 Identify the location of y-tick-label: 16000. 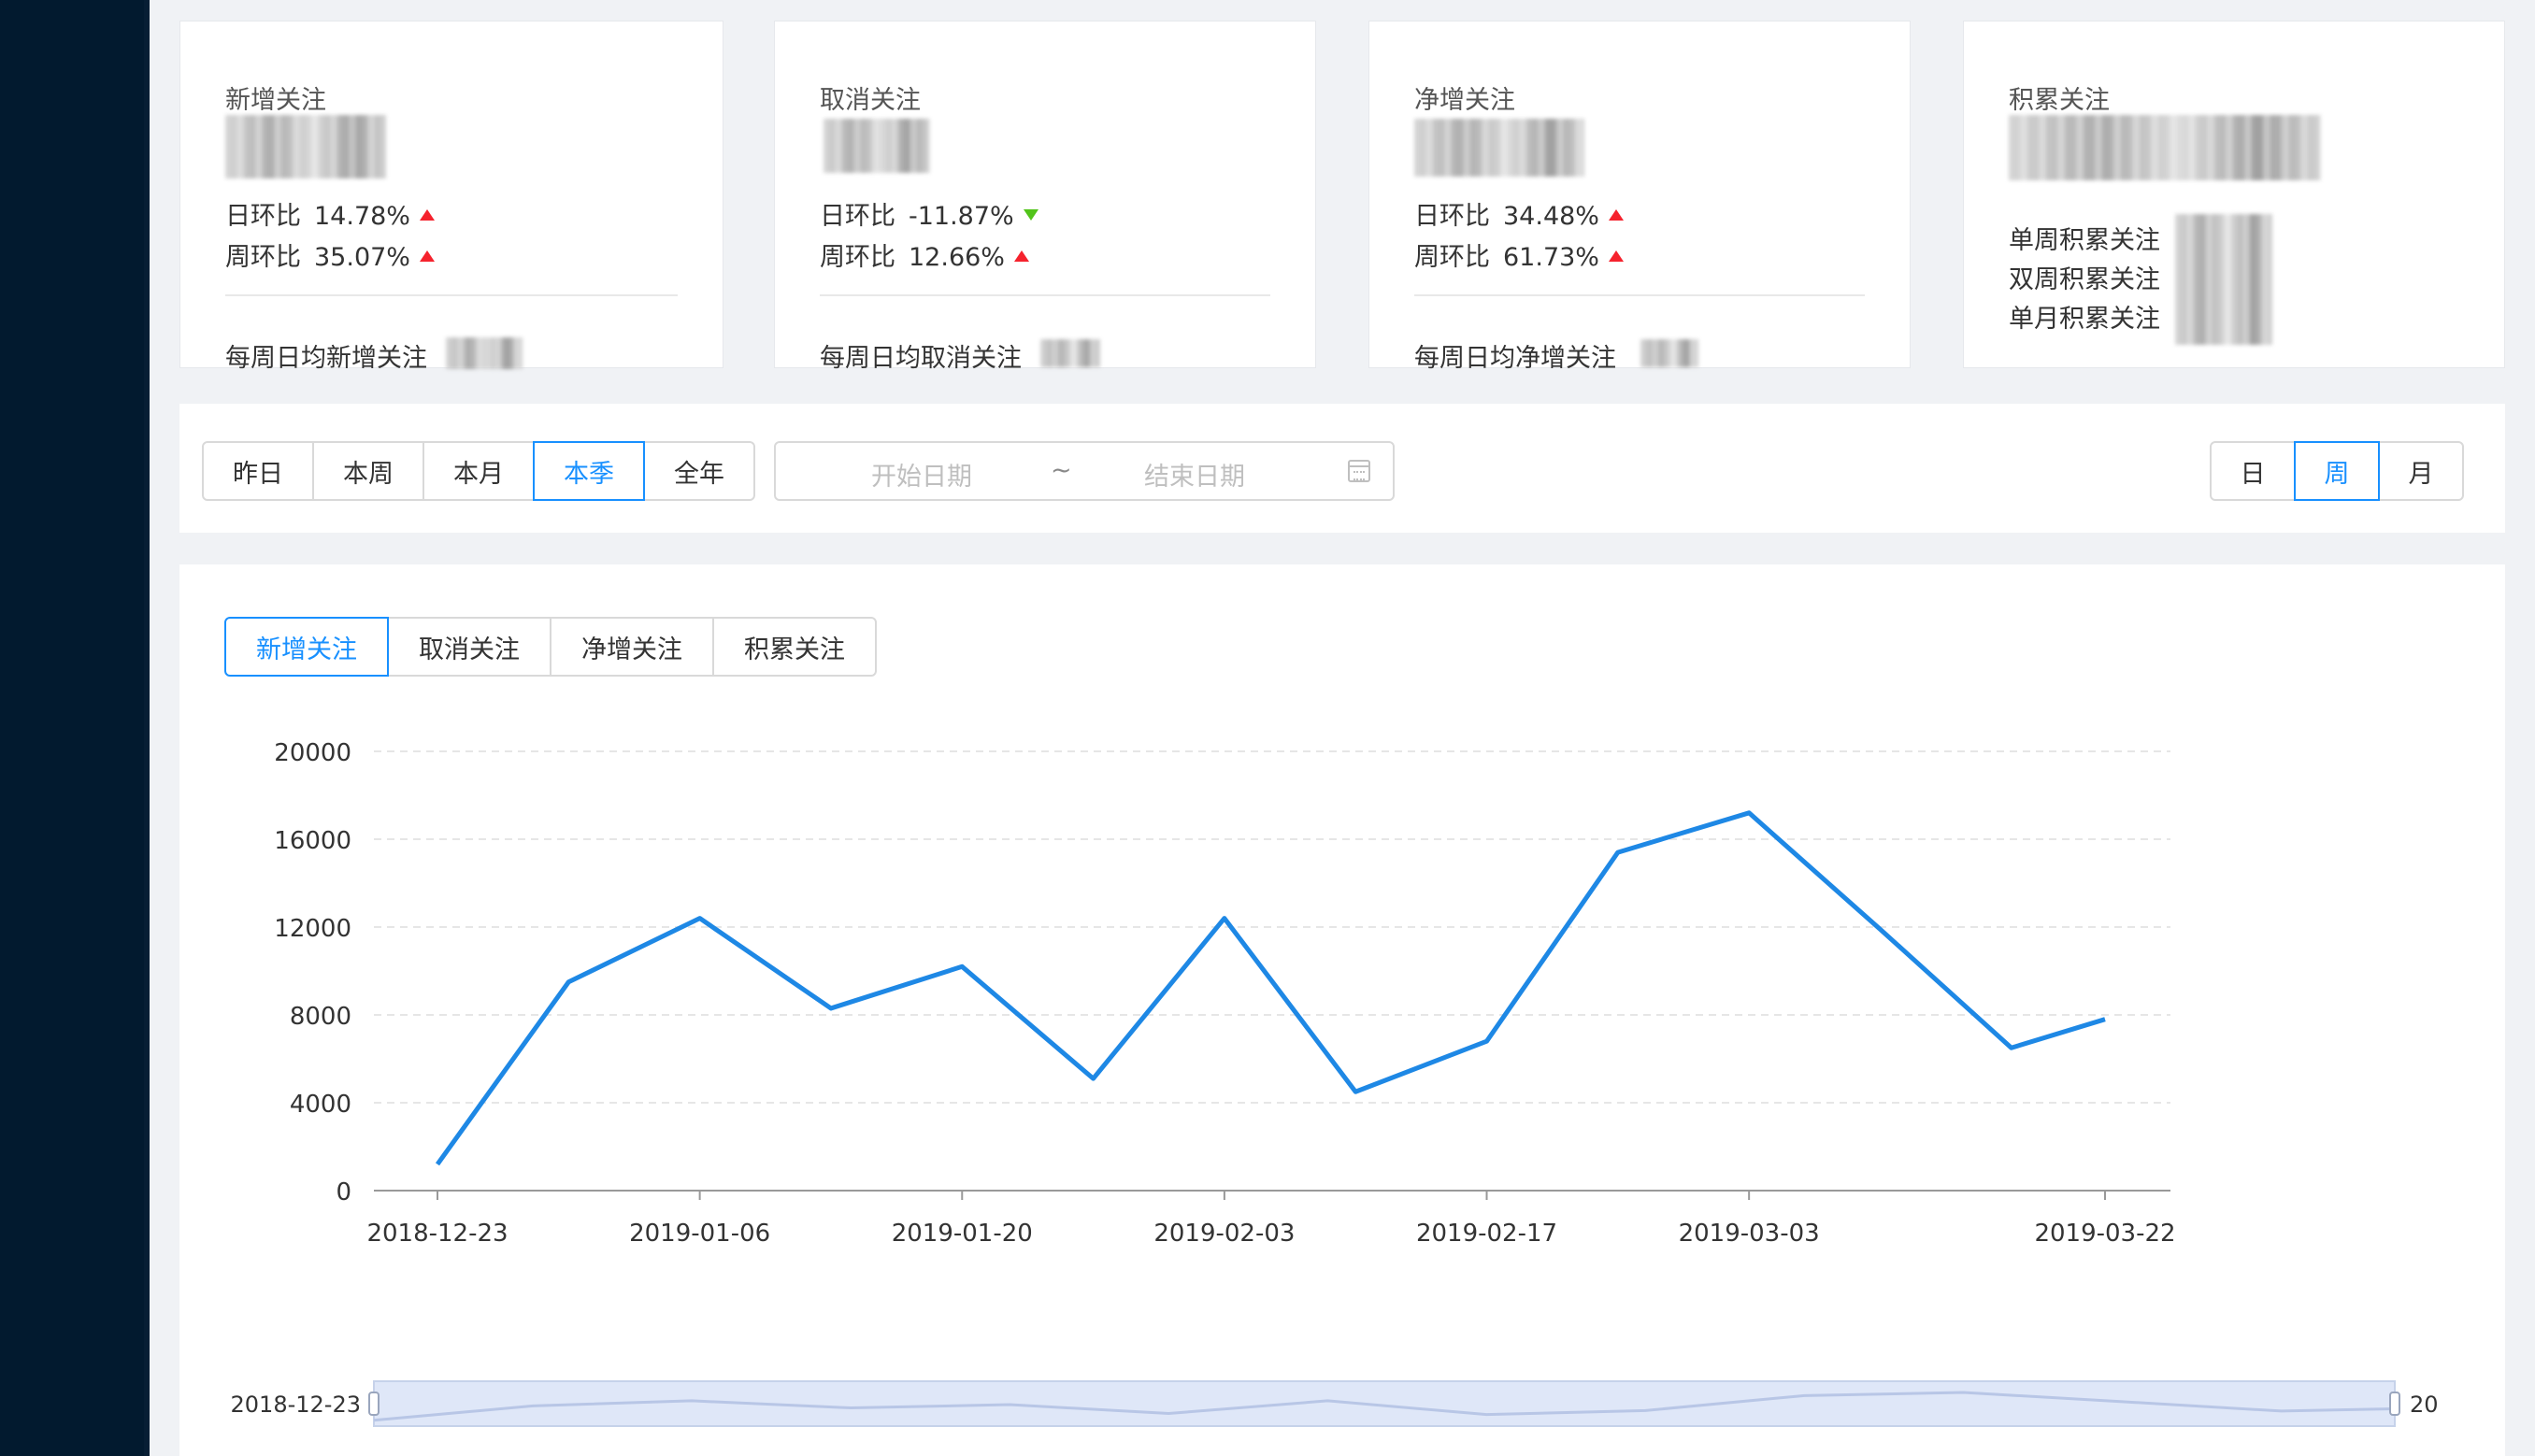
(312, 841).